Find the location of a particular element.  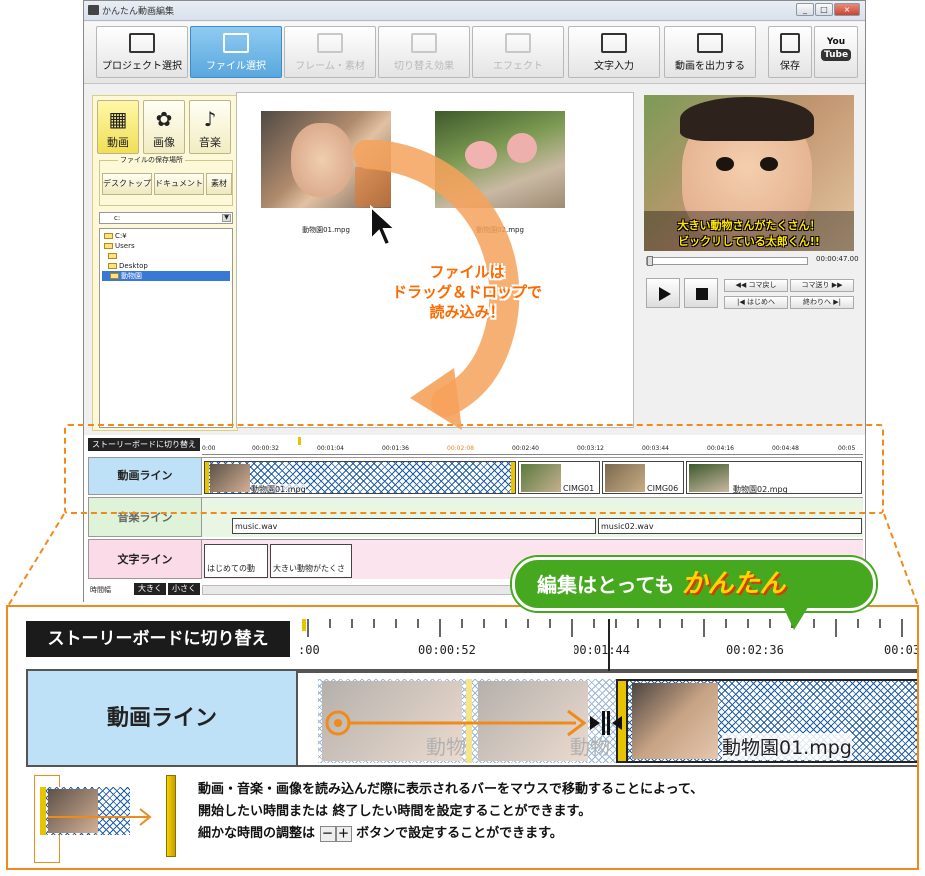

play-button is located at coordinates (663, 293).